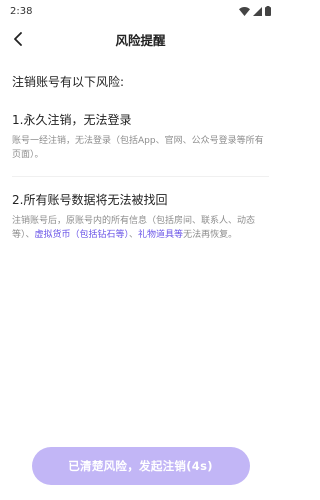  I want to click on divider, so click(140, 176).